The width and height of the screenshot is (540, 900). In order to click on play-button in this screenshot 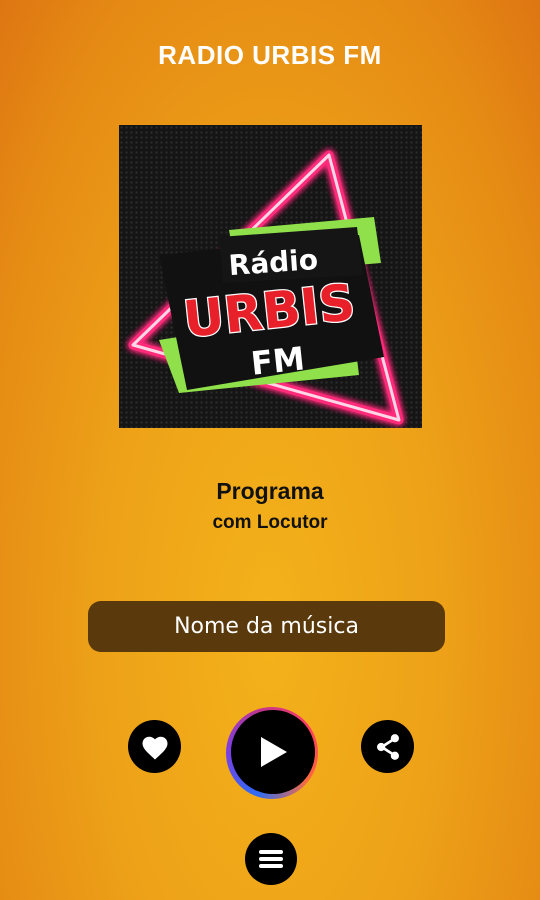, I will do `click(273, 752)`.